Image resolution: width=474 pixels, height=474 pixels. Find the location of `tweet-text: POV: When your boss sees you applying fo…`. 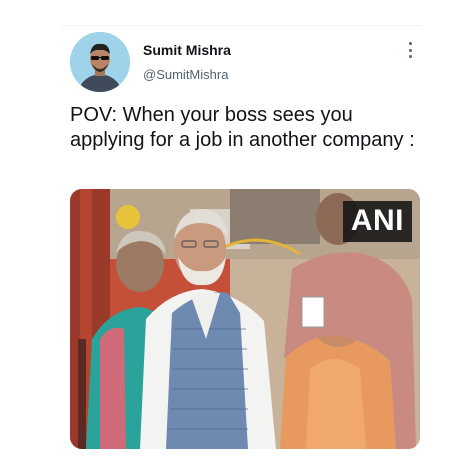

tweet-text: POV: When your boss sees you applying fo… is located at coordinates (242, 127).